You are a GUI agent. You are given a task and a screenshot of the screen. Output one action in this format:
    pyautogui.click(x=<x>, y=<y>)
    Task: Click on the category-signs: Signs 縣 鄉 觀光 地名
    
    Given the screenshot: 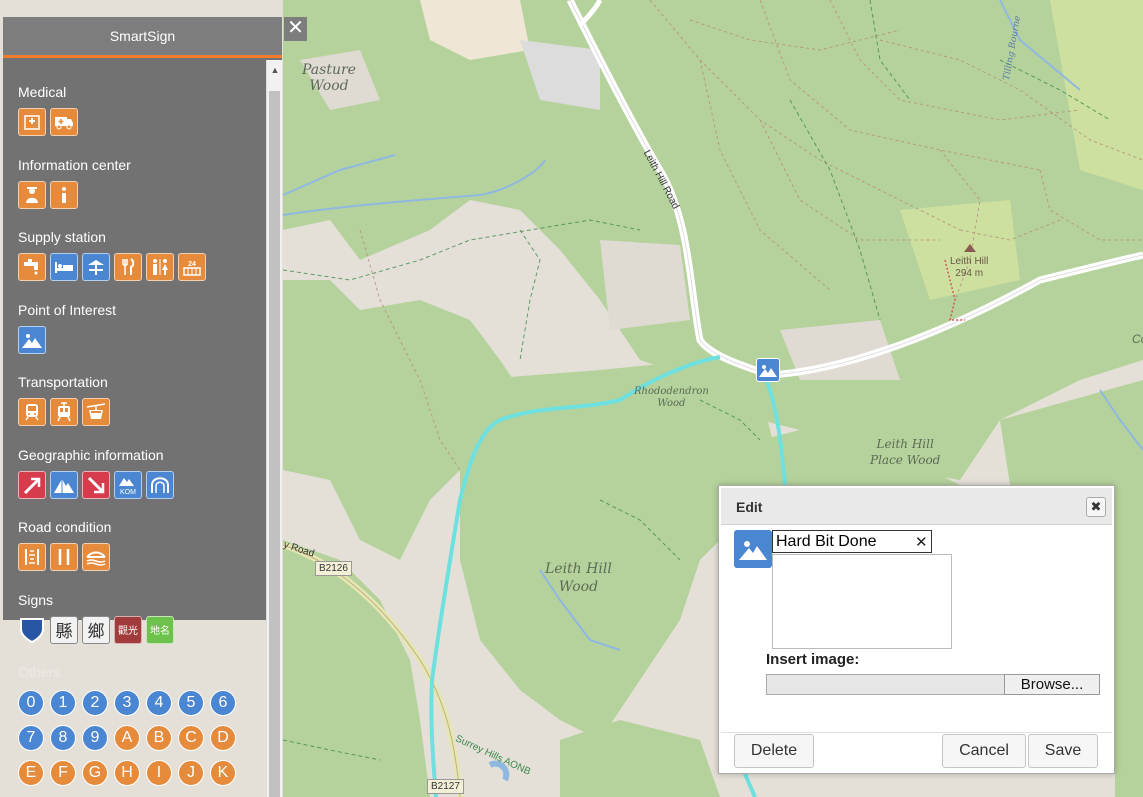 What is the action you would take?
    pyautogui.click(x=140, y=628)
    